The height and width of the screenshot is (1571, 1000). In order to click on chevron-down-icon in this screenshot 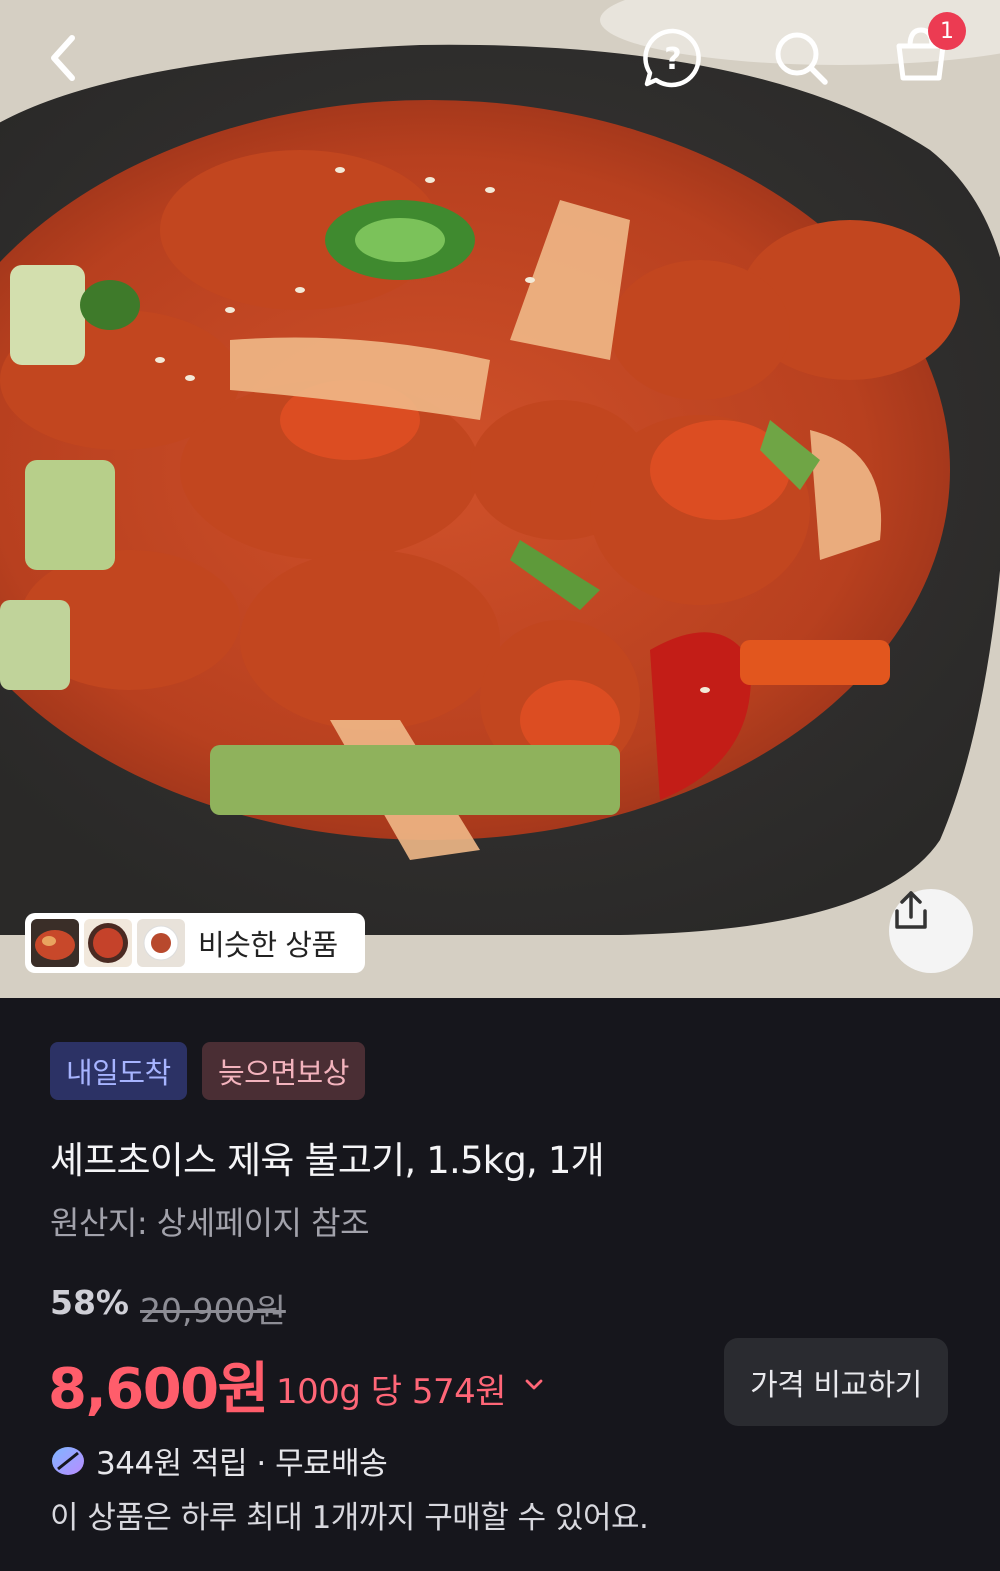, I will do `click(534, 1384)`.